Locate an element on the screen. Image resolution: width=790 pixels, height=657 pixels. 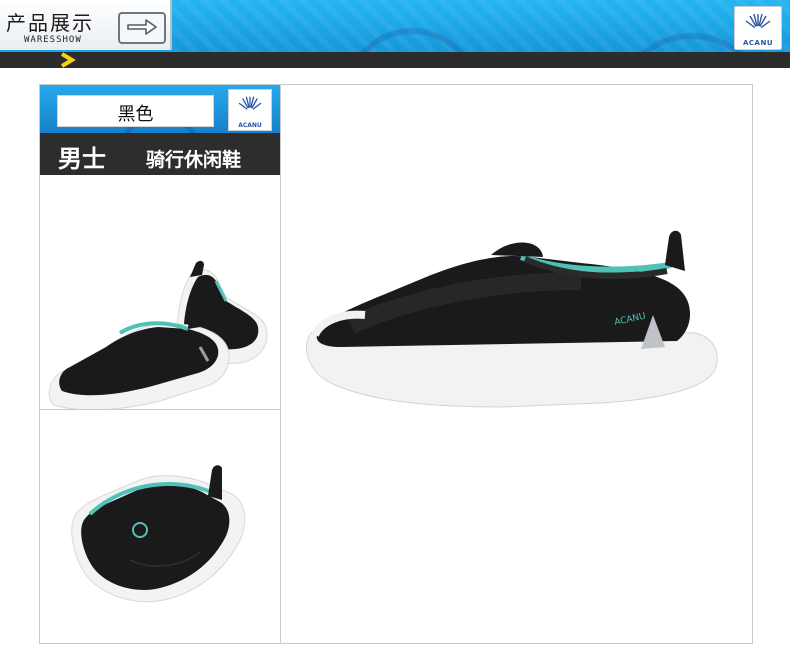
shoe-image-three-quarter is located at coordinates (158, 534).